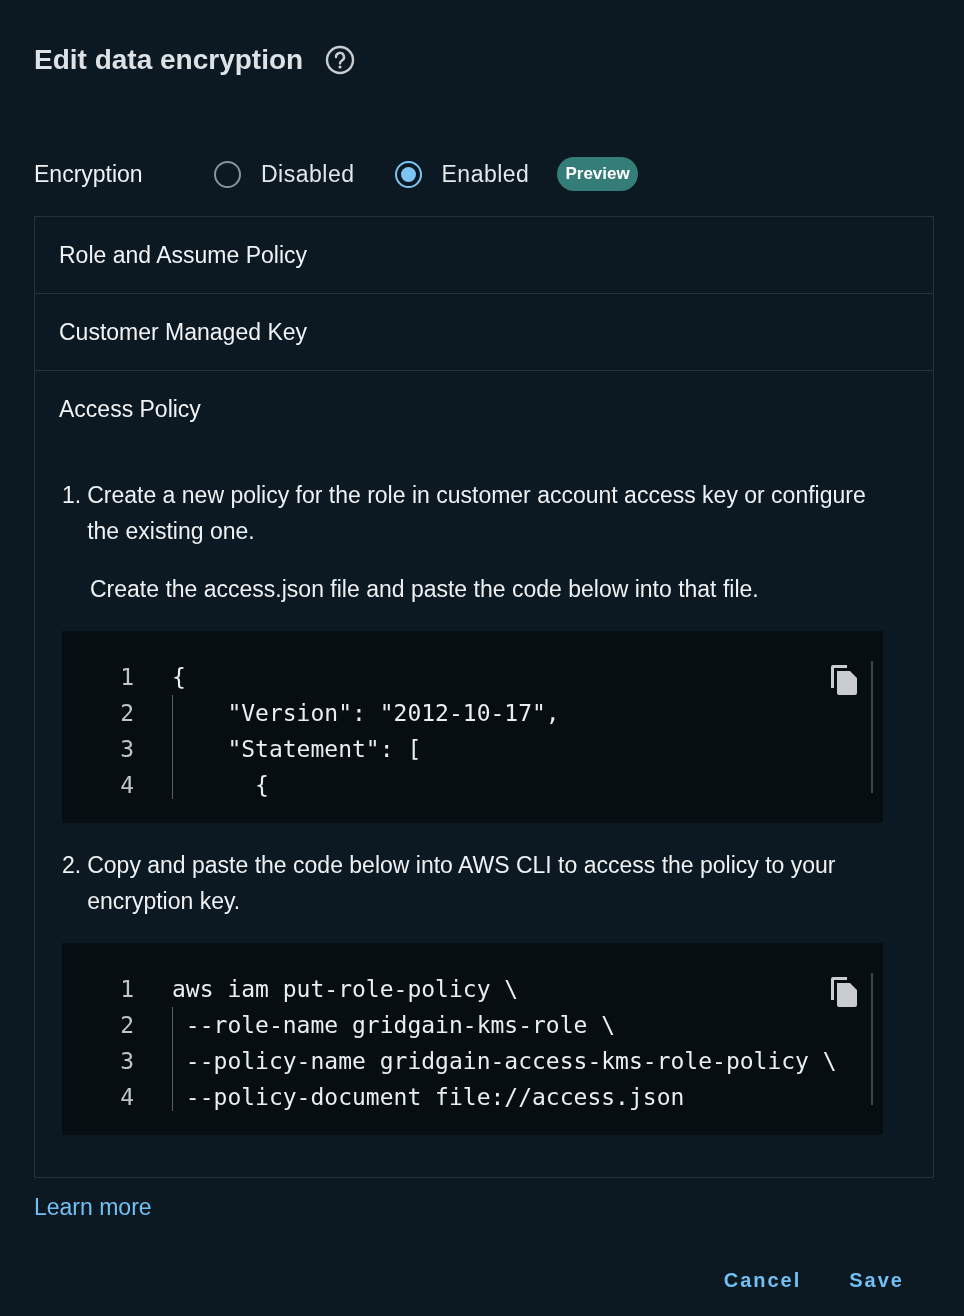 The height and width of the screenshot is (1316, 964). Describe the element at coordinates (345, 989) in the screenshot. I see `code-line: aws iam put-role-policy \` at that location.